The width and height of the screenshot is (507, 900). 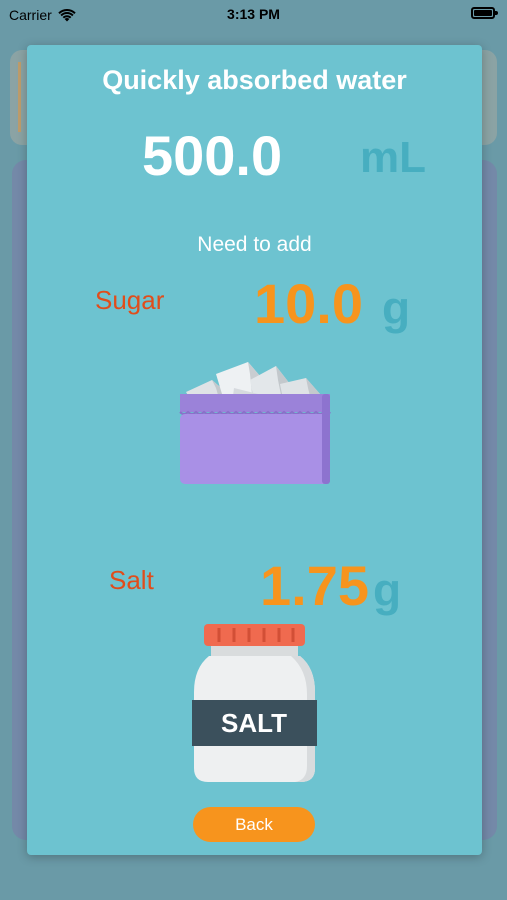 I want to click on water-volume-unit: mL, so click(x=393, y=157).